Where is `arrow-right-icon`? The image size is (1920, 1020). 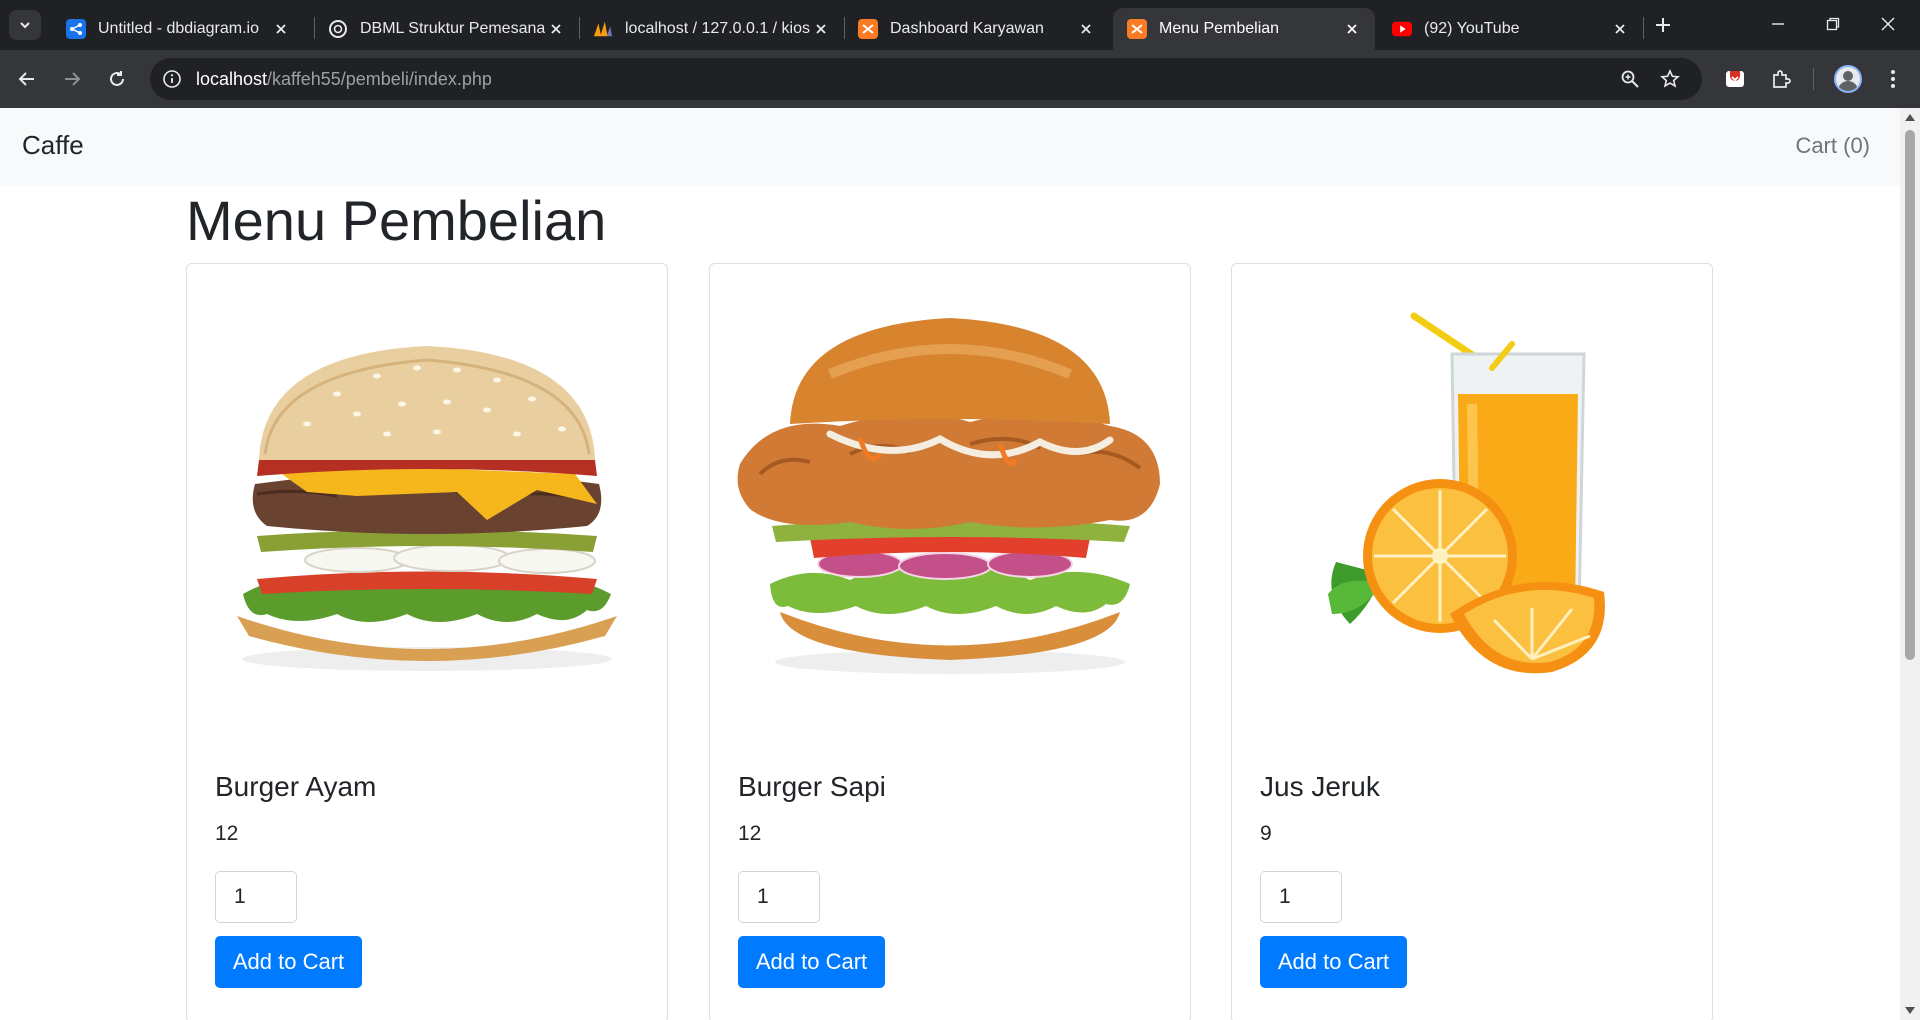 arrow-right-icon is located at coordinates (73, 79).